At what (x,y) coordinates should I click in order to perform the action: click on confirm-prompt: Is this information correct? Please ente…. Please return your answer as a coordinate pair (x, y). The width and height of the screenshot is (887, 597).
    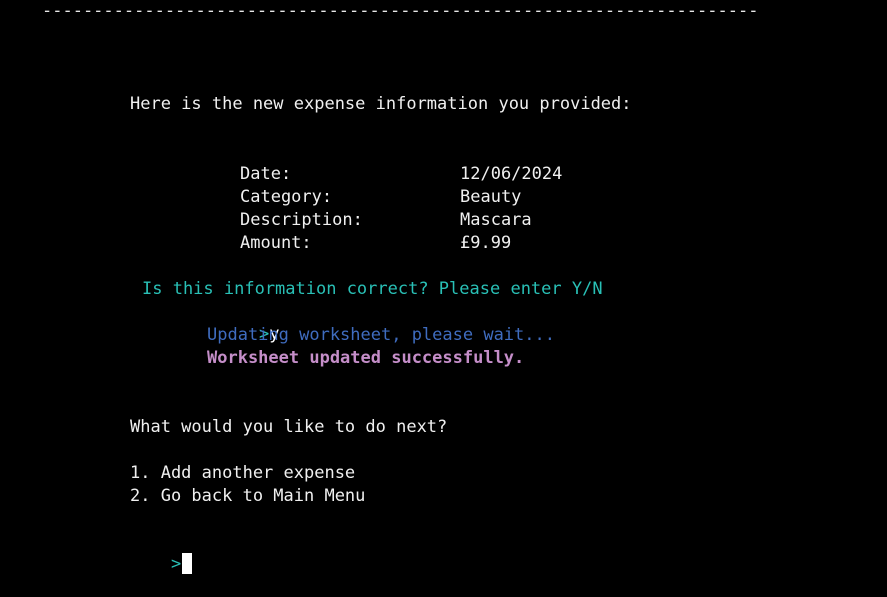
    Looking at the image, I should click on (372, 289).